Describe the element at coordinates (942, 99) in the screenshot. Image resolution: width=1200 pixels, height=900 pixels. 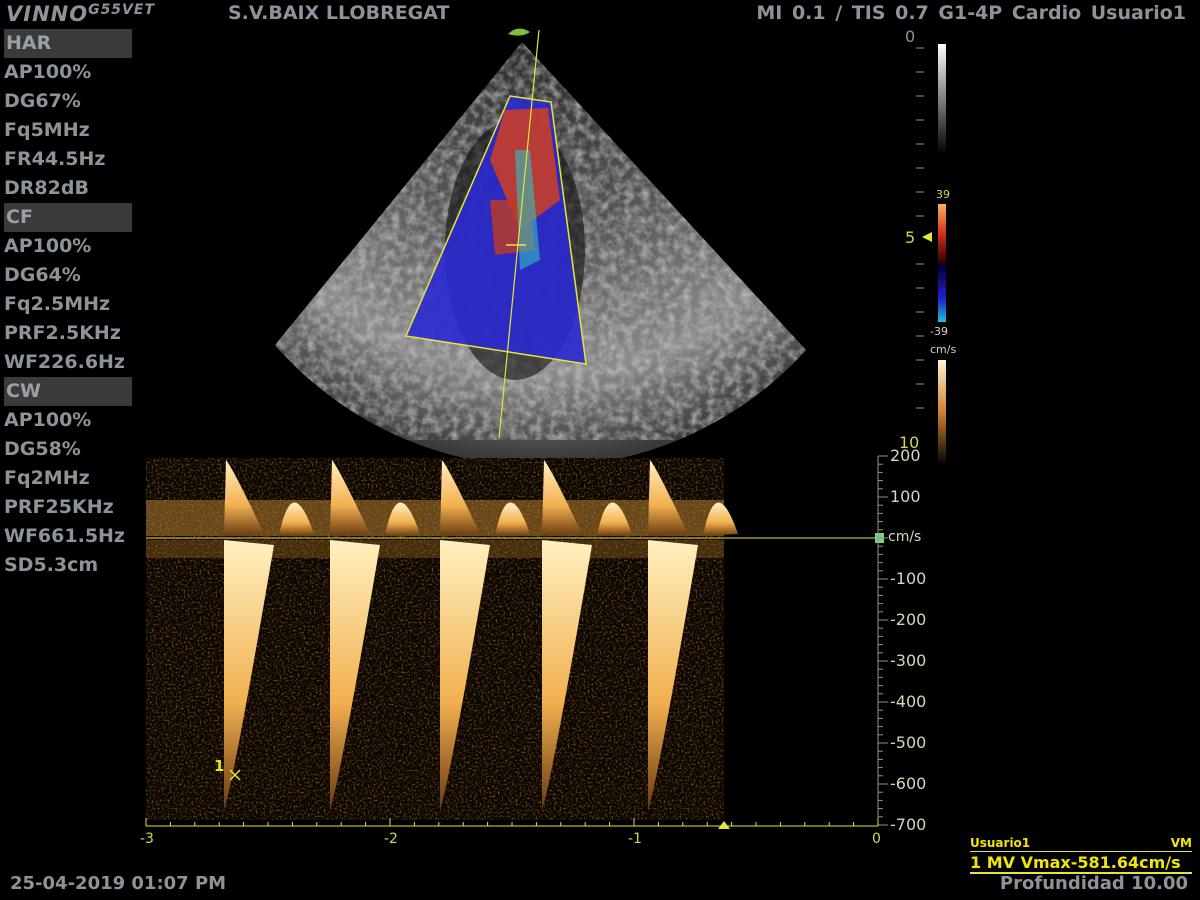
I see `grayscale-bar` at that location.